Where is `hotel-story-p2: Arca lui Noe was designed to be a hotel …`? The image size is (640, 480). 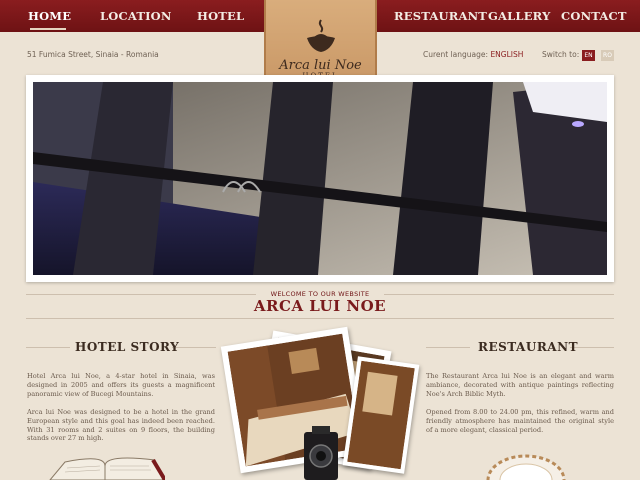
hotel-story-p2: Arca lui Noe was designed to be a hotel … is located at coordinates (121, 425).